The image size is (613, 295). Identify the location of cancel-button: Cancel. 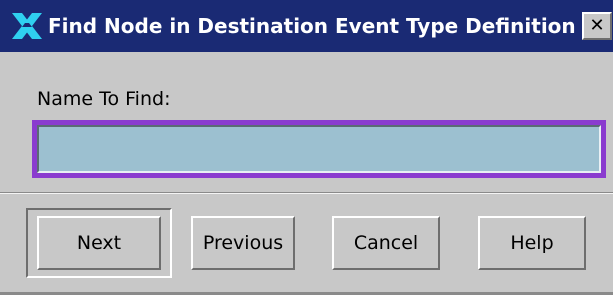
(386, 243).